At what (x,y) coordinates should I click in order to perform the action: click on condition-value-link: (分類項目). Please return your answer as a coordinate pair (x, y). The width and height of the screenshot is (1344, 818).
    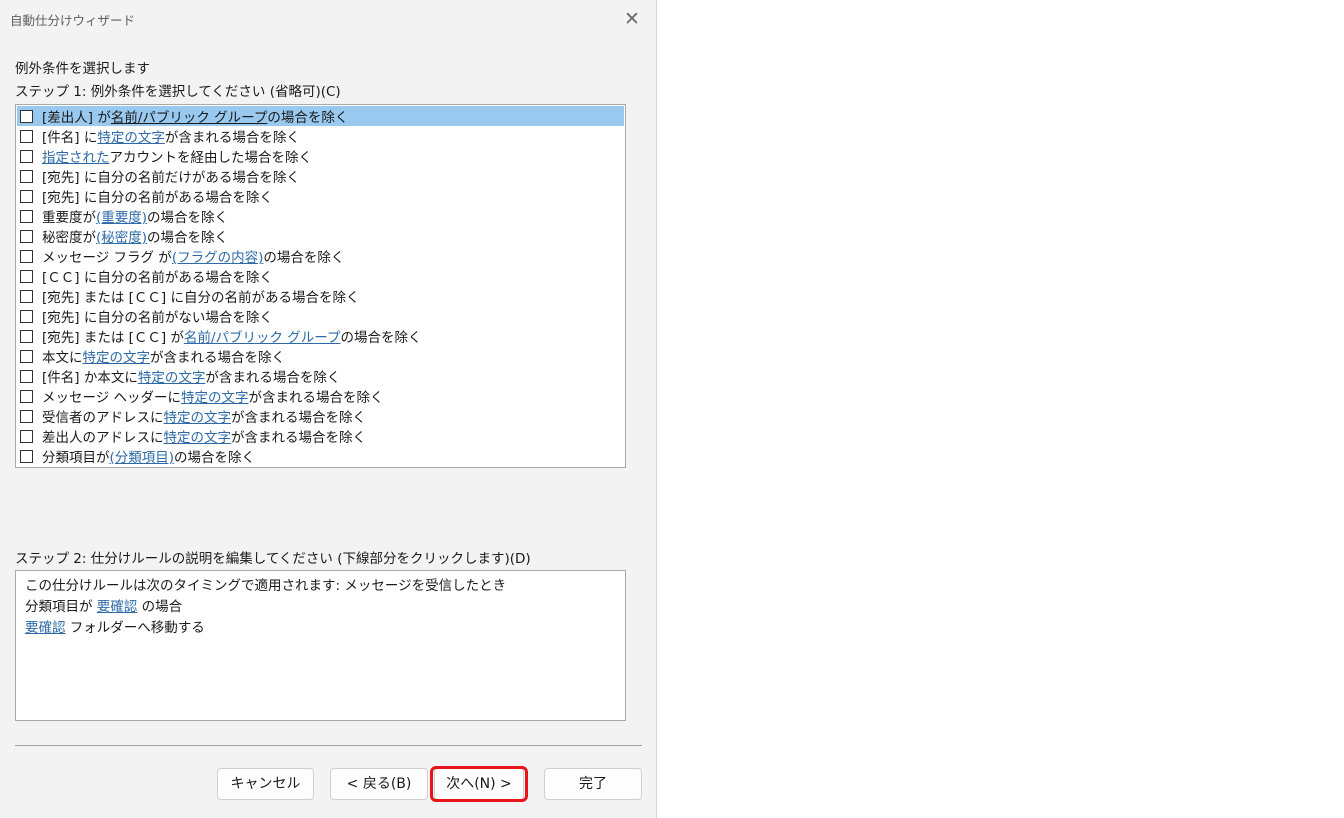
    Looking at the image, I should click on (142, 456).